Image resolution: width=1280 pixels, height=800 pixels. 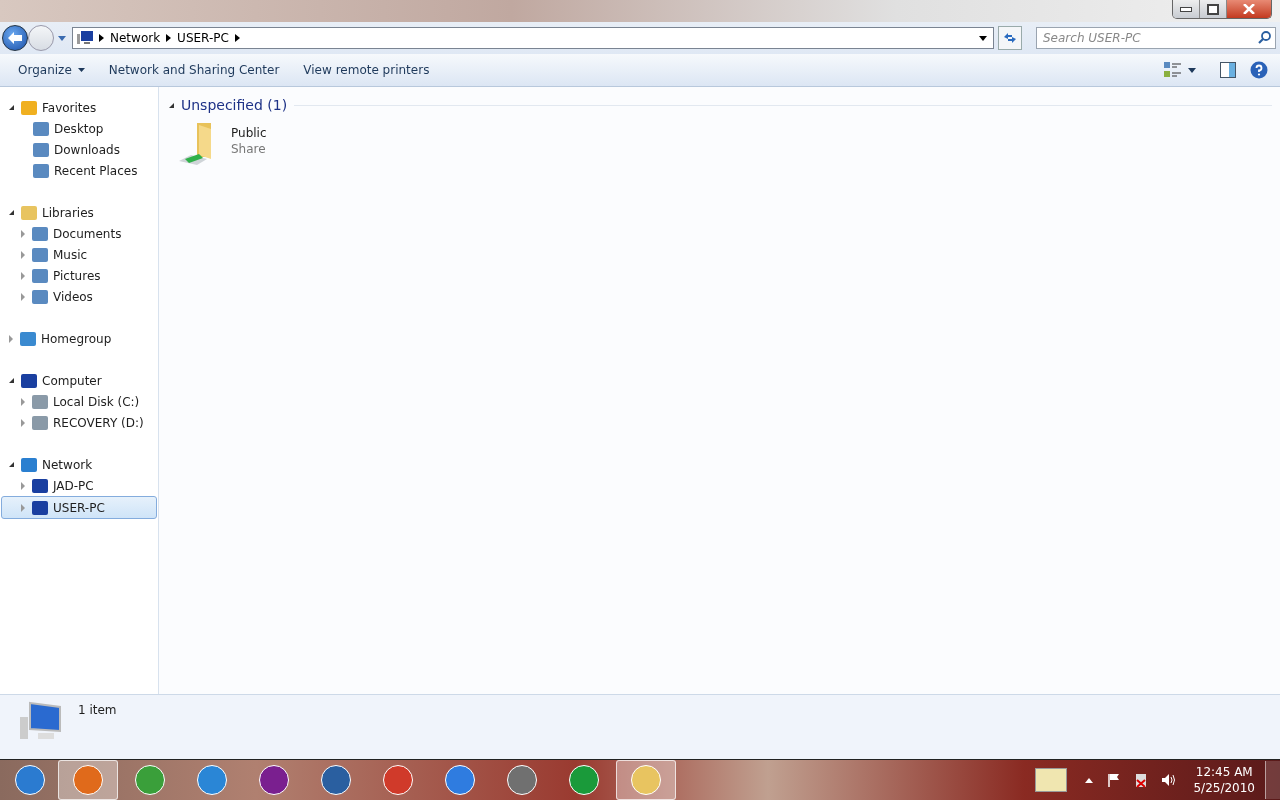 What do you see at coordinates (1173, 70) in the screenshot?
I see `view-options-icon` at bounding box center [1173, 70].